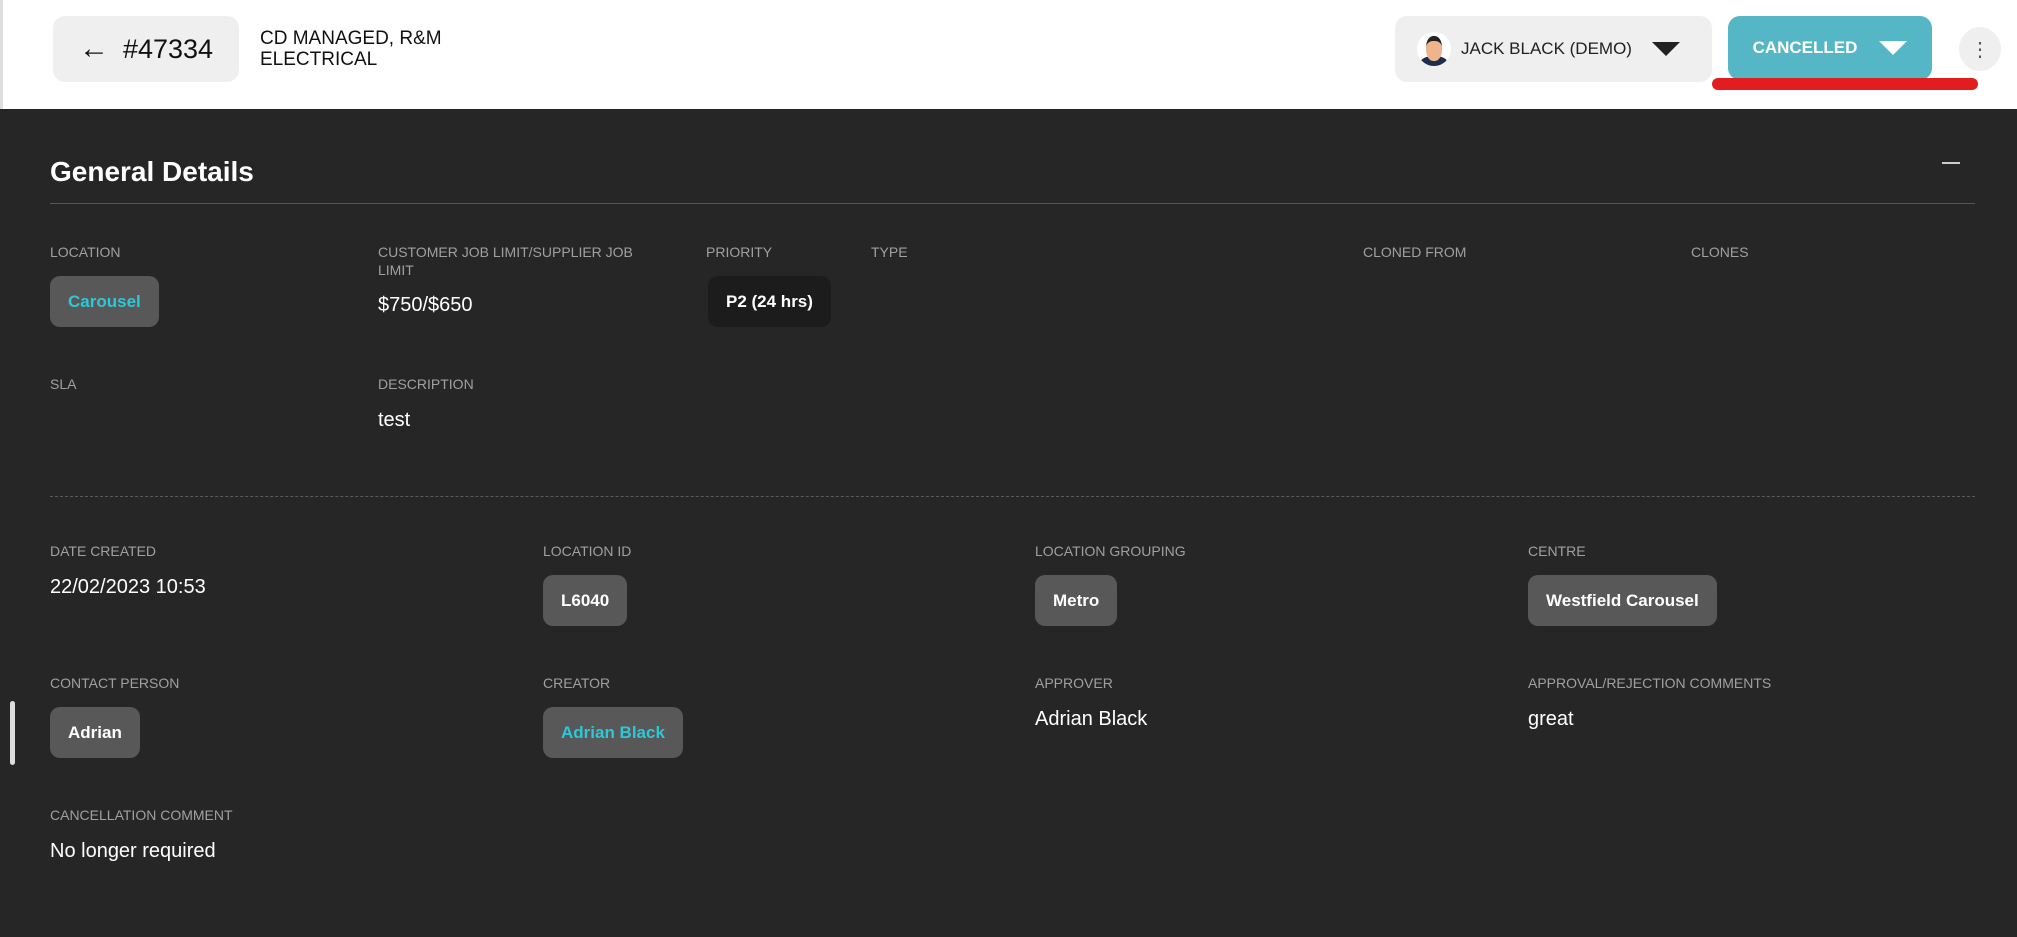  Describe the element at coordinates (85, 252) in the screenshot. I see `location-label: LOCATION` at that location.